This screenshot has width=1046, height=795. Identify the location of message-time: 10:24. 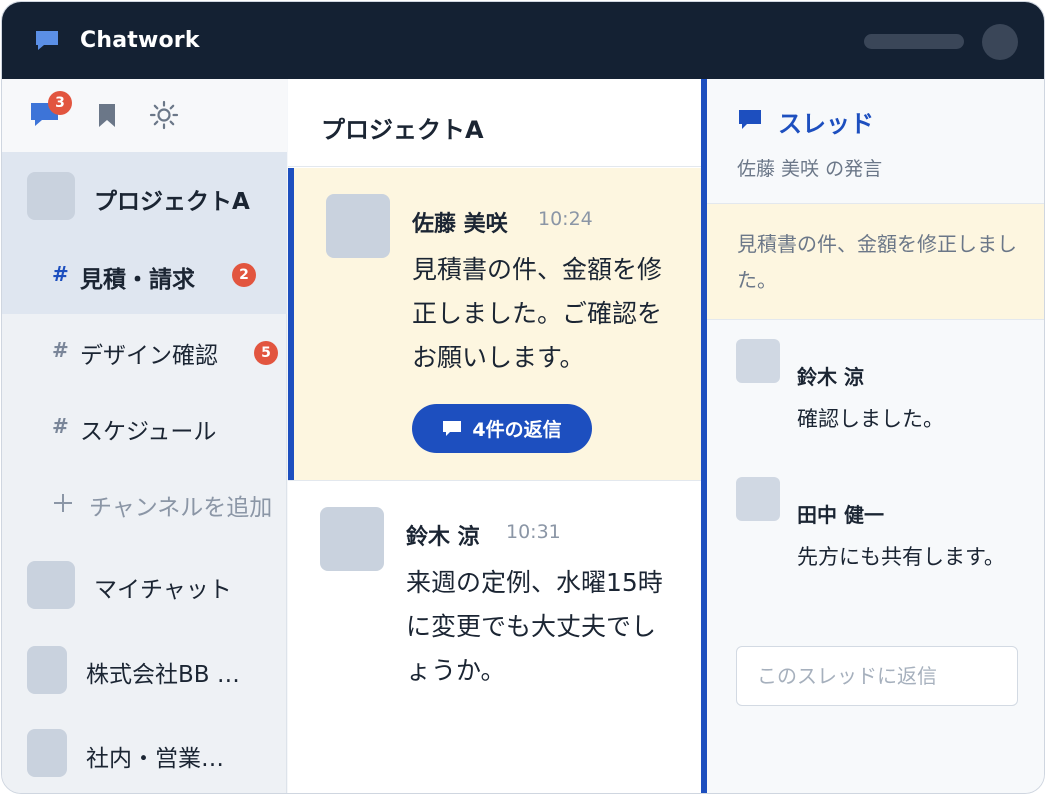
(565, 219).